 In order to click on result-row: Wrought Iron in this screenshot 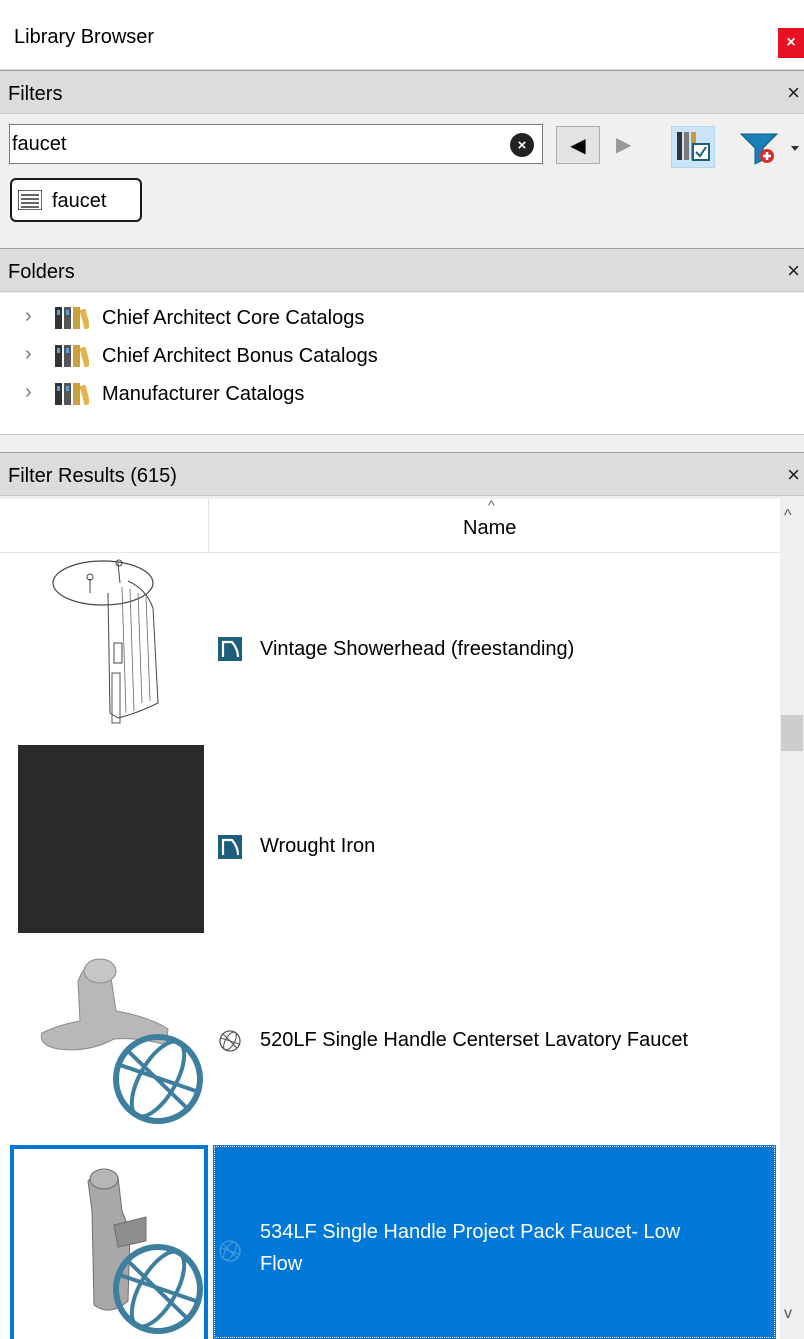, I will do `click(390, 839)`.